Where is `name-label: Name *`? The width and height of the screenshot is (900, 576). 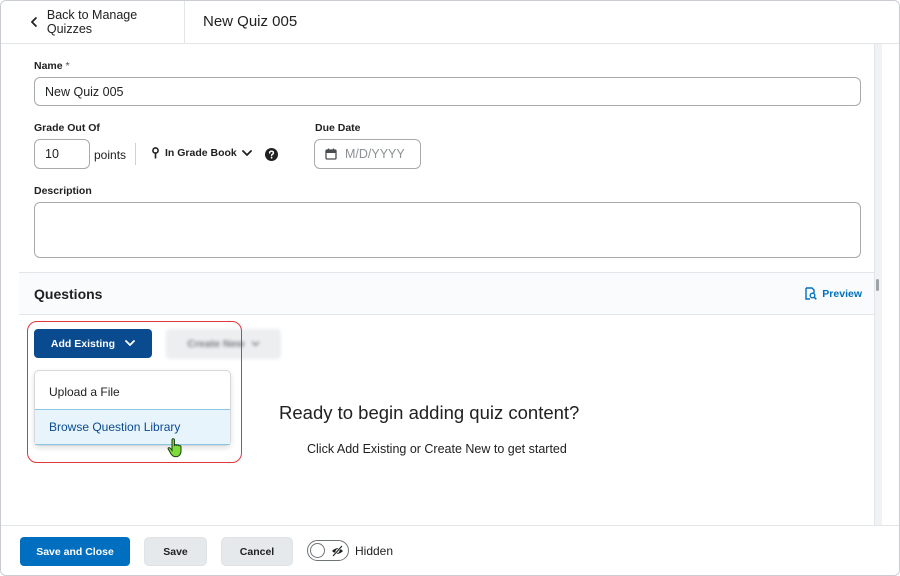
name-label: Name * is located at coordinates (52, 66).